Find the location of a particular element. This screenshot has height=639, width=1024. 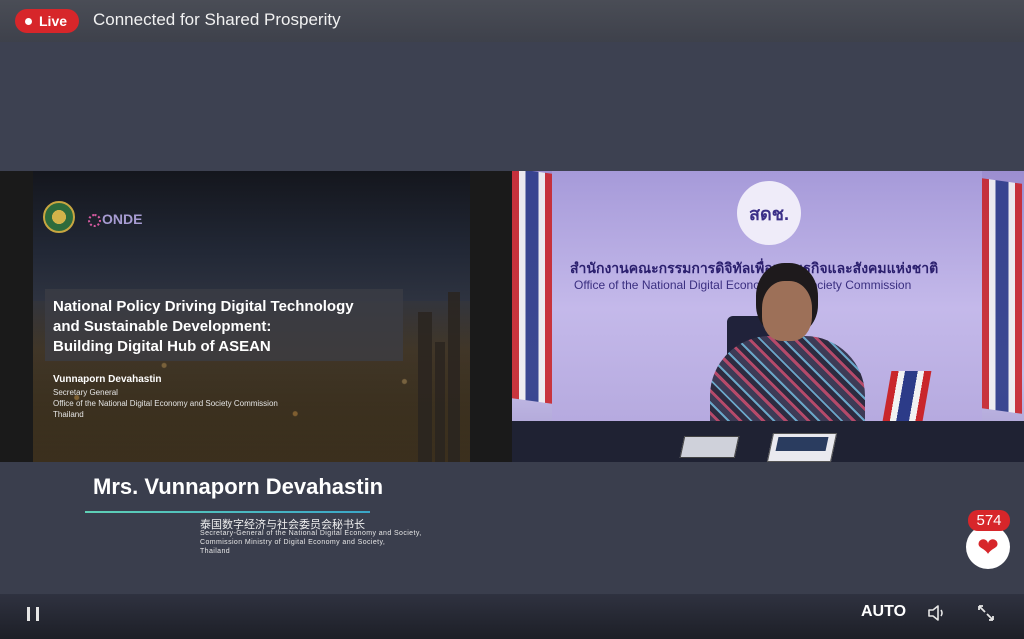

tablet-screen is located at coordinates (802, 444).